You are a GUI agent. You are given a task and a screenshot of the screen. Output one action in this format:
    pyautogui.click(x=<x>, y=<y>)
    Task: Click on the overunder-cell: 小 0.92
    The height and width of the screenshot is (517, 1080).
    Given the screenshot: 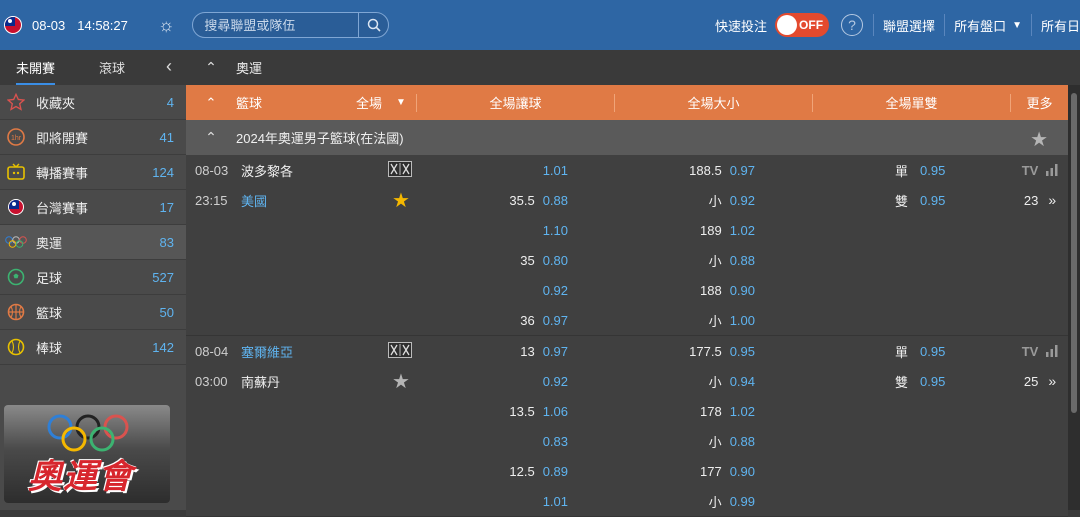 What is the action you would take?
    pyautogui.click(x=716, y=200)
    